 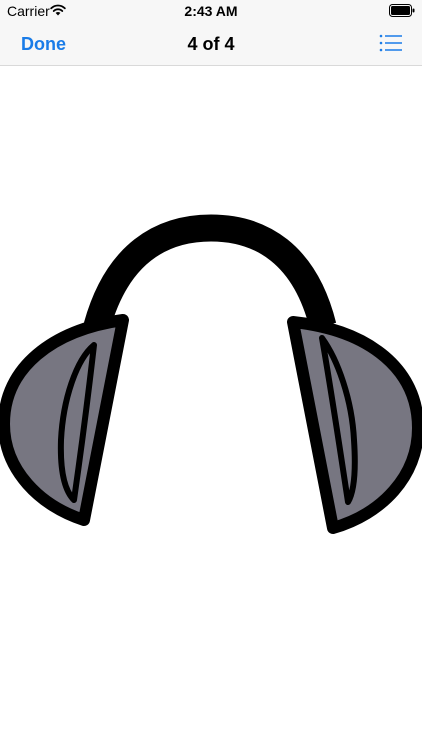 What do you see at coordinates (210, 272) in the screenshot?
I see `headband` at bounding box center [210, 272].